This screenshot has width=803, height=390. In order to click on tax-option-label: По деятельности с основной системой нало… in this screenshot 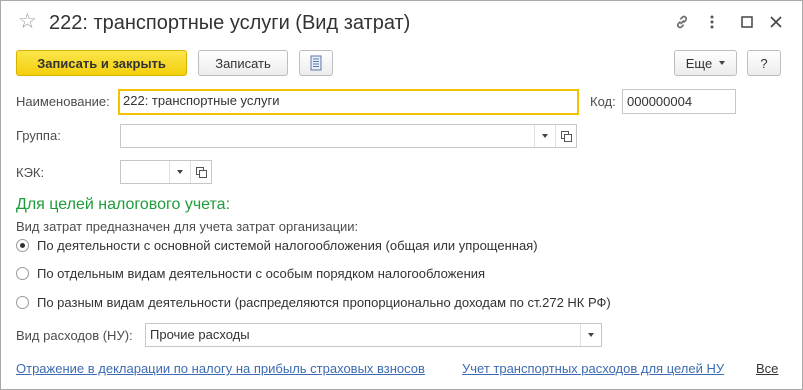, I will do `click(287, 245)`.